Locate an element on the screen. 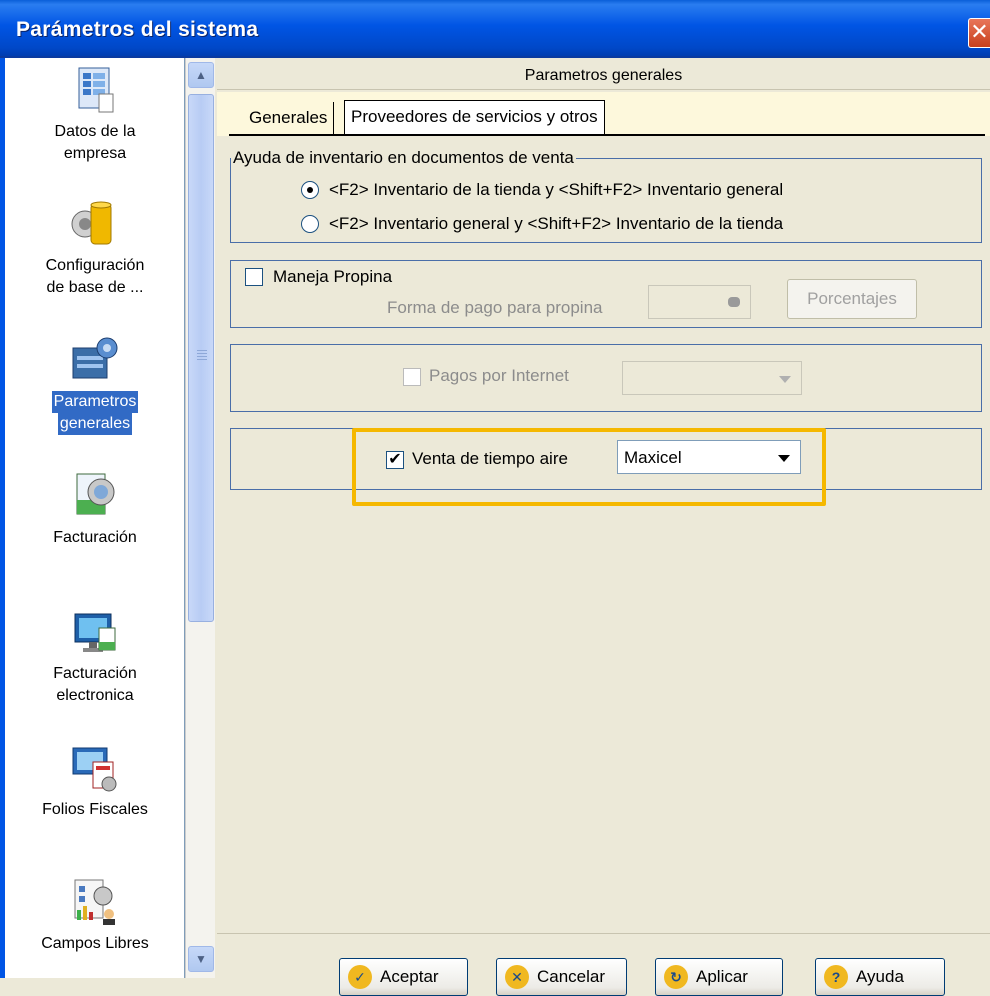 The height and width of the screenshot is (996, 990). close-icon: ✕ is located at coordinates (979, 31).